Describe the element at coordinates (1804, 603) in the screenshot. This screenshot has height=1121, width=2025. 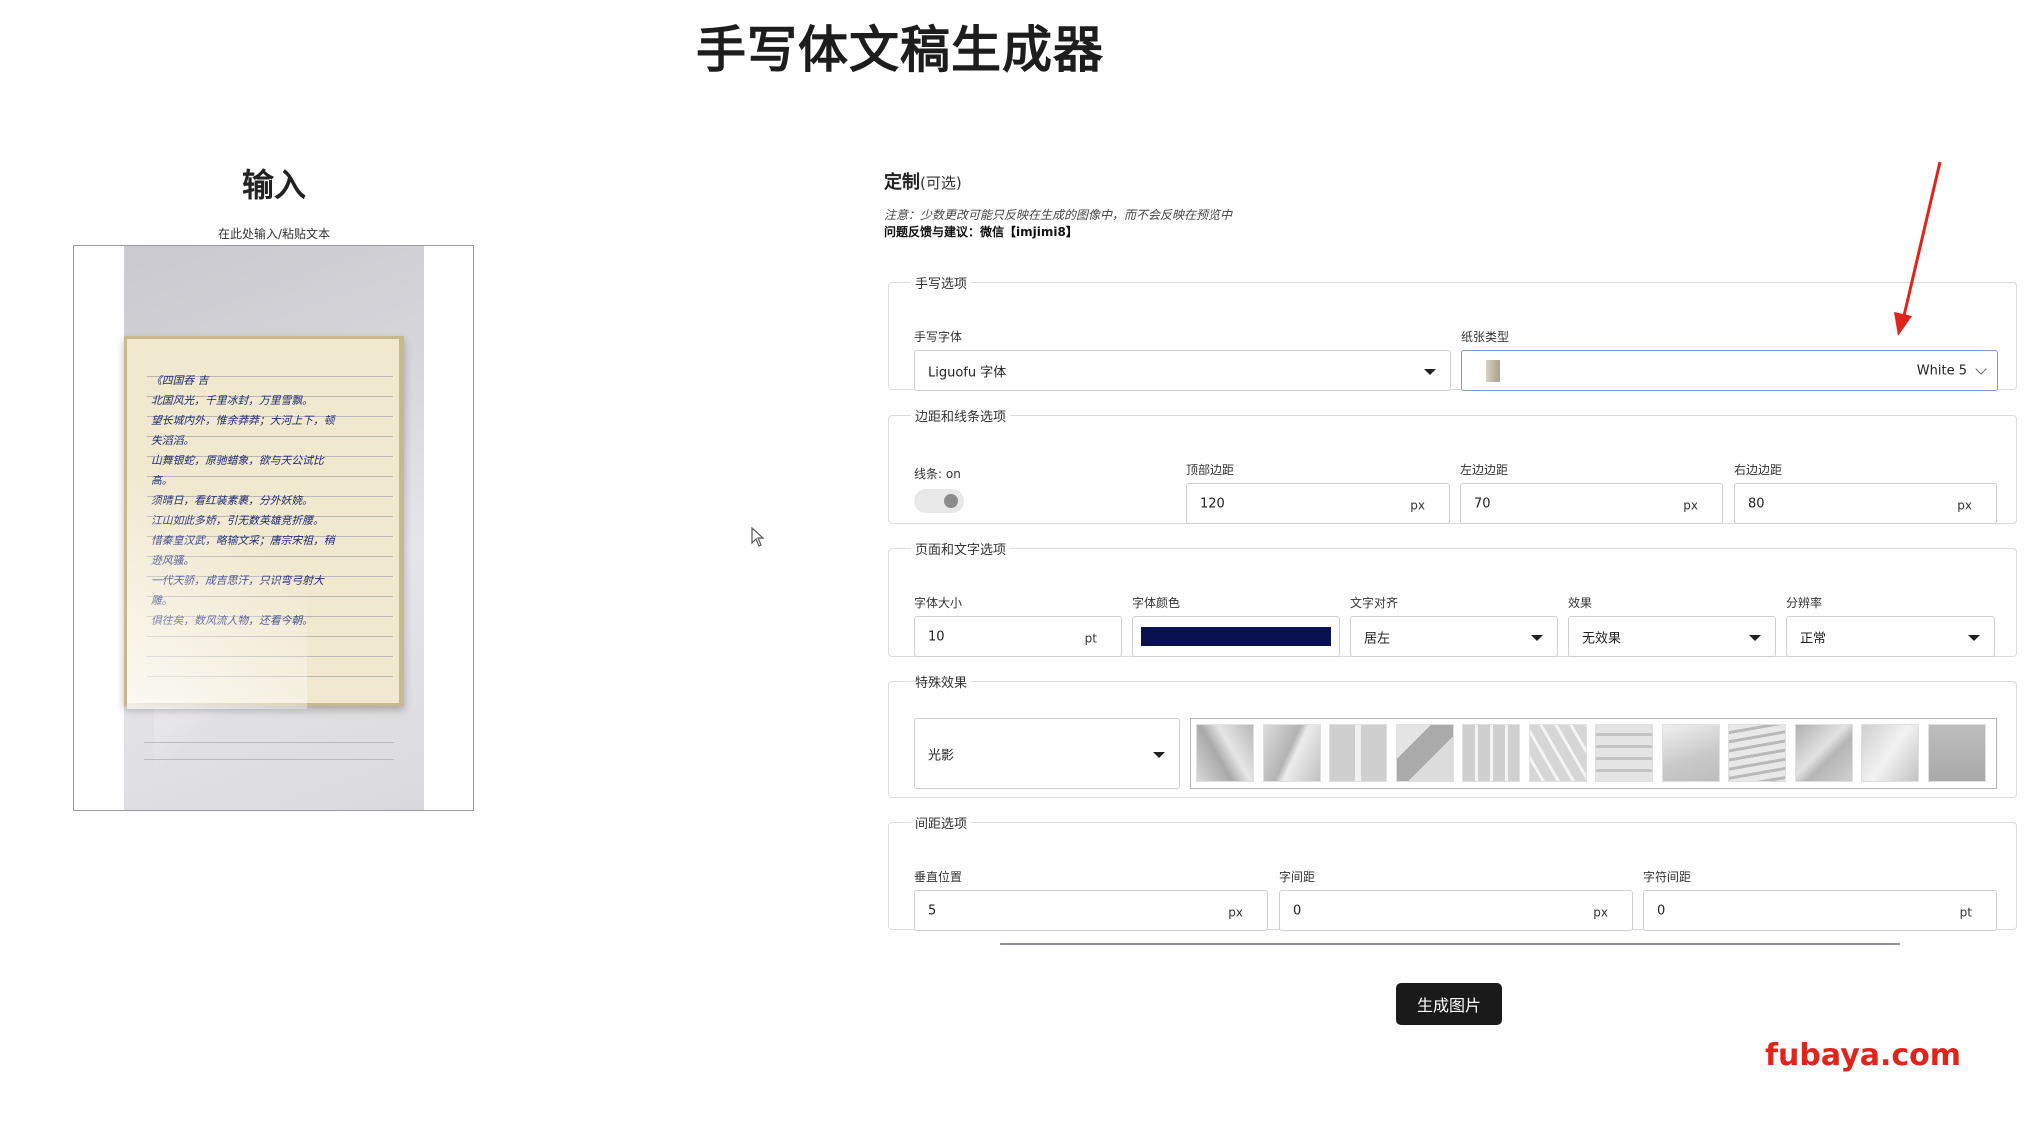
I see `resolution-label: 分辨率` at that location.